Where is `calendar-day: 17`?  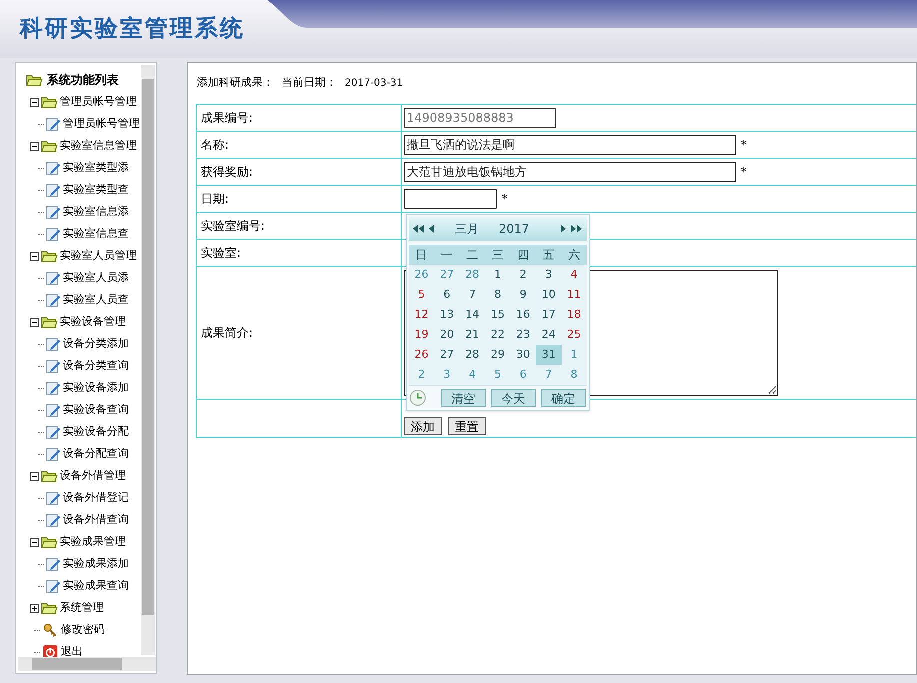
calendar-day: 17 is located at coordinates (549, 315).